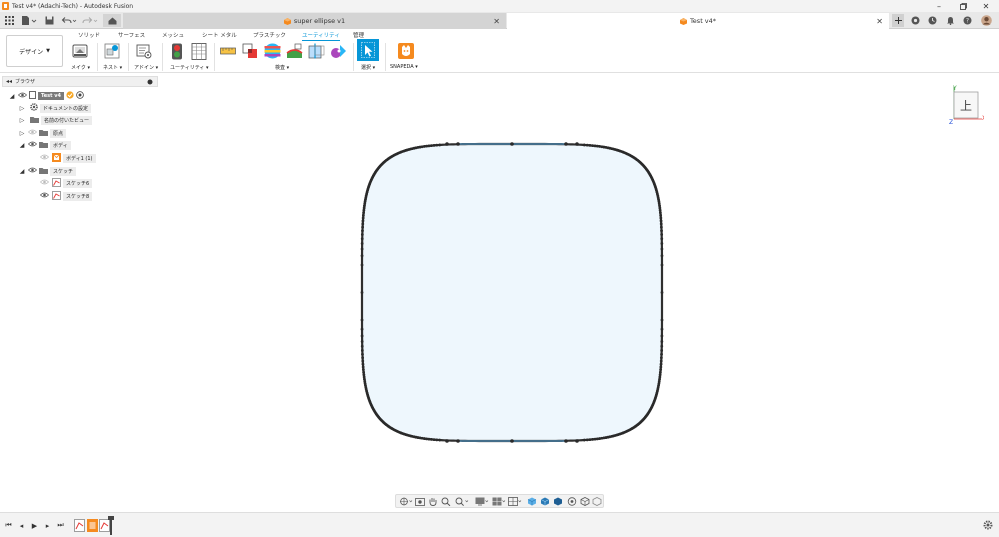 The height and width of the screenshot is (537, 999). I want to click on parameters-table-button, so click(199, 51).